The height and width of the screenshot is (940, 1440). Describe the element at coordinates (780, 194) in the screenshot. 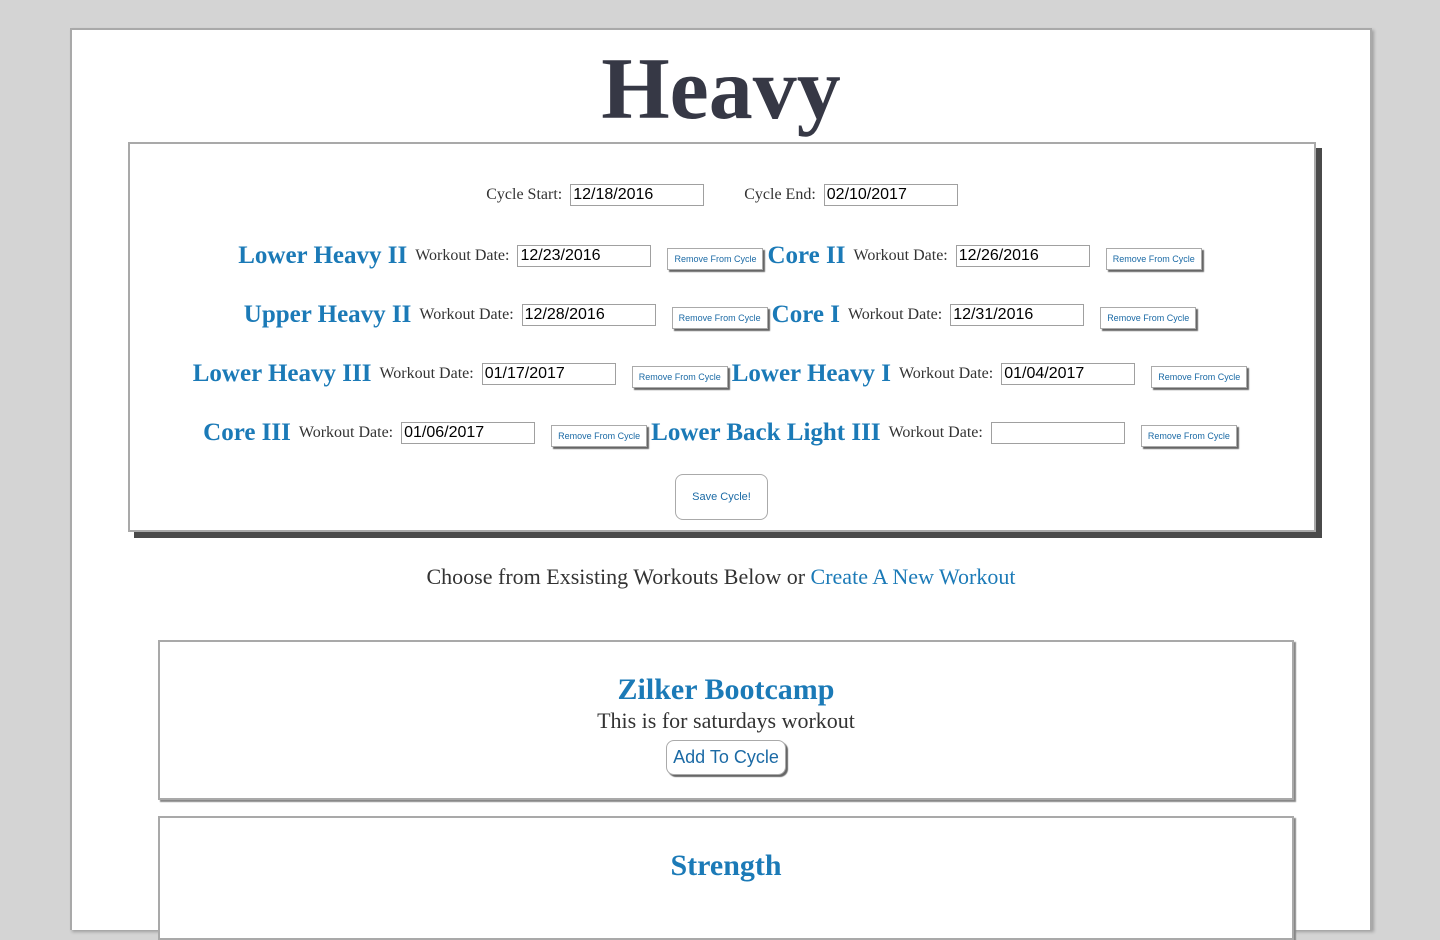

I see `cycle-end-label: Cycle End:` at that location.